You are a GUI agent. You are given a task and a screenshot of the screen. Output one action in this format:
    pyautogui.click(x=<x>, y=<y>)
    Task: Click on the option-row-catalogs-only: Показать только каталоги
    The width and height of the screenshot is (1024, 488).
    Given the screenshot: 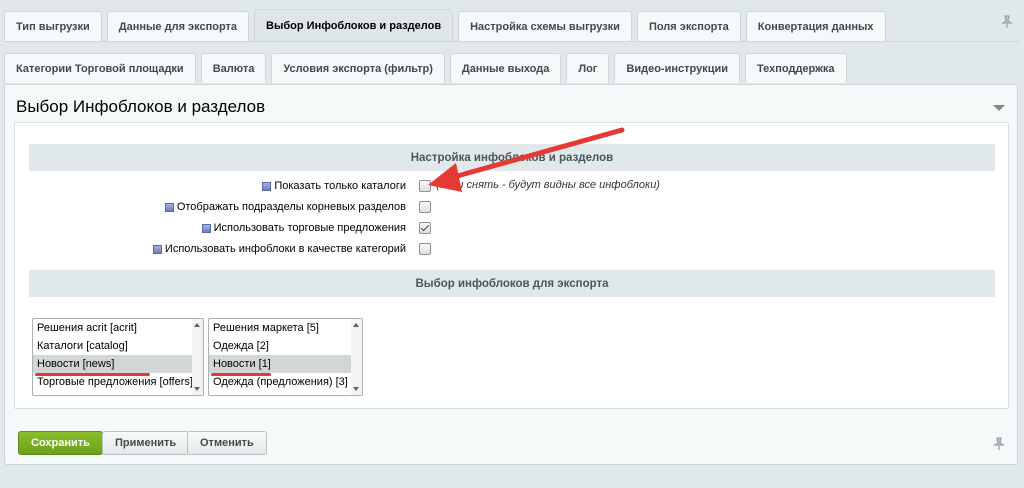 What is the action you would take?
    pyautogui.click(x=210, y=186)
    